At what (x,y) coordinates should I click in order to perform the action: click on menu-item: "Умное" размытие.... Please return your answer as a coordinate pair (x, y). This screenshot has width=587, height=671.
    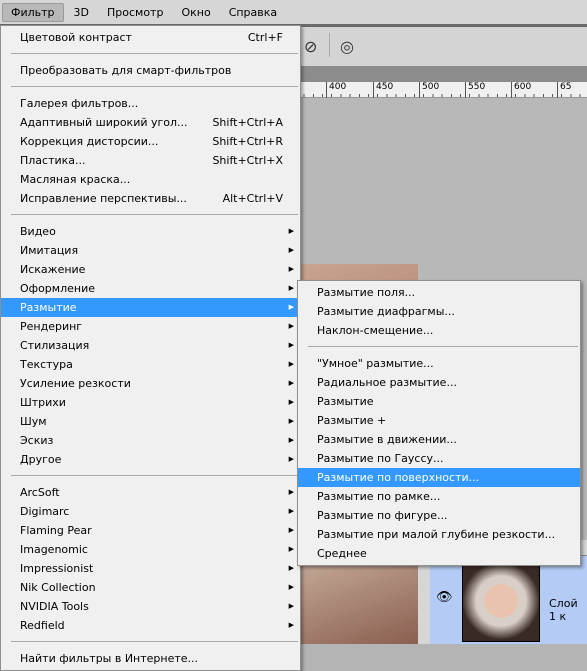
    Looking at the image, I should click on (439, 363).